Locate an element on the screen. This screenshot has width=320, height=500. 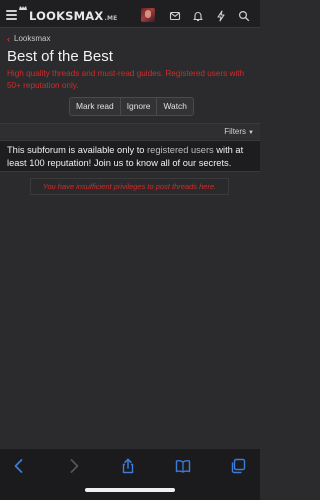
hamburger-icon is located at coordinates (11, 15).